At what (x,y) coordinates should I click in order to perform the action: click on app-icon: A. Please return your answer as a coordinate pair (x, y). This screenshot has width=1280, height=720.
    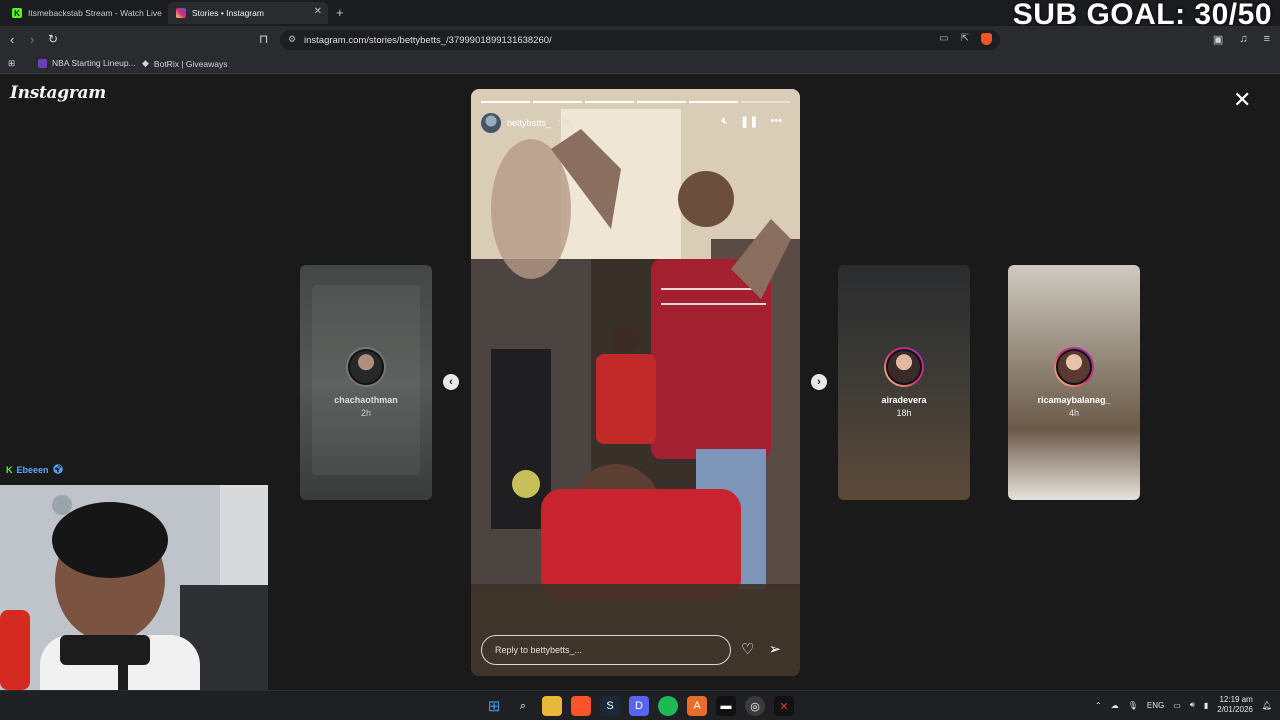
    Looking at the image, I should click on (697, 706).